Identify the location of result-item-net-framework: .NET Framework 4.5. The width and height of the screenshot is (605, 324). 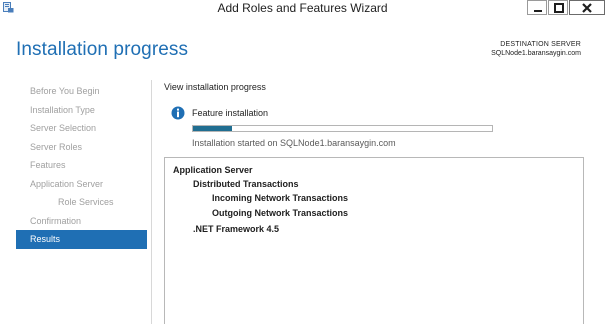
(236, 229).